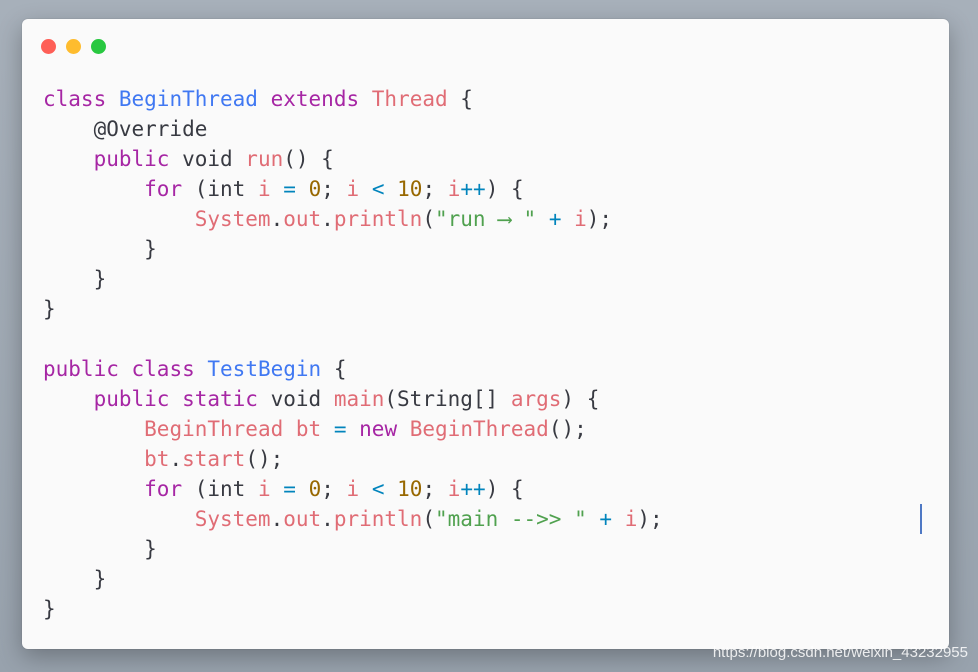 This screenshot has height=672, width=978. I want to click on minimize-button, so click(73, 46).